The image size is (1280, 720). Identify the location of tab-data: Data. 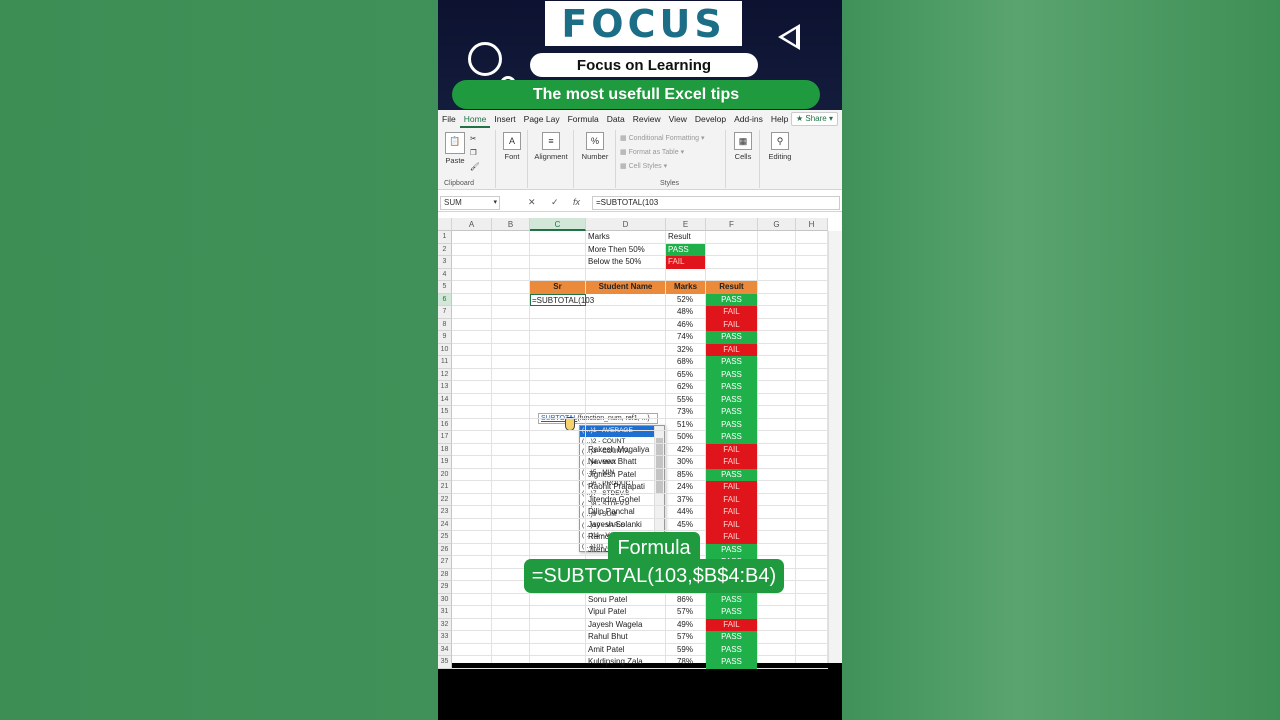
(616, 119).